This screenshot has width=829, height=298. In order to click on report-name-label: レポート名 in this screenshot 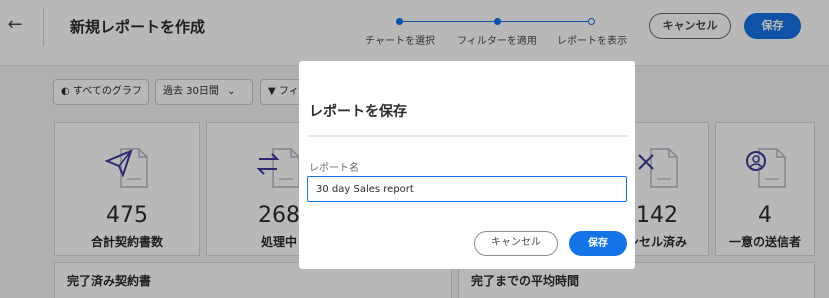, I will do `click(334, 168)`.